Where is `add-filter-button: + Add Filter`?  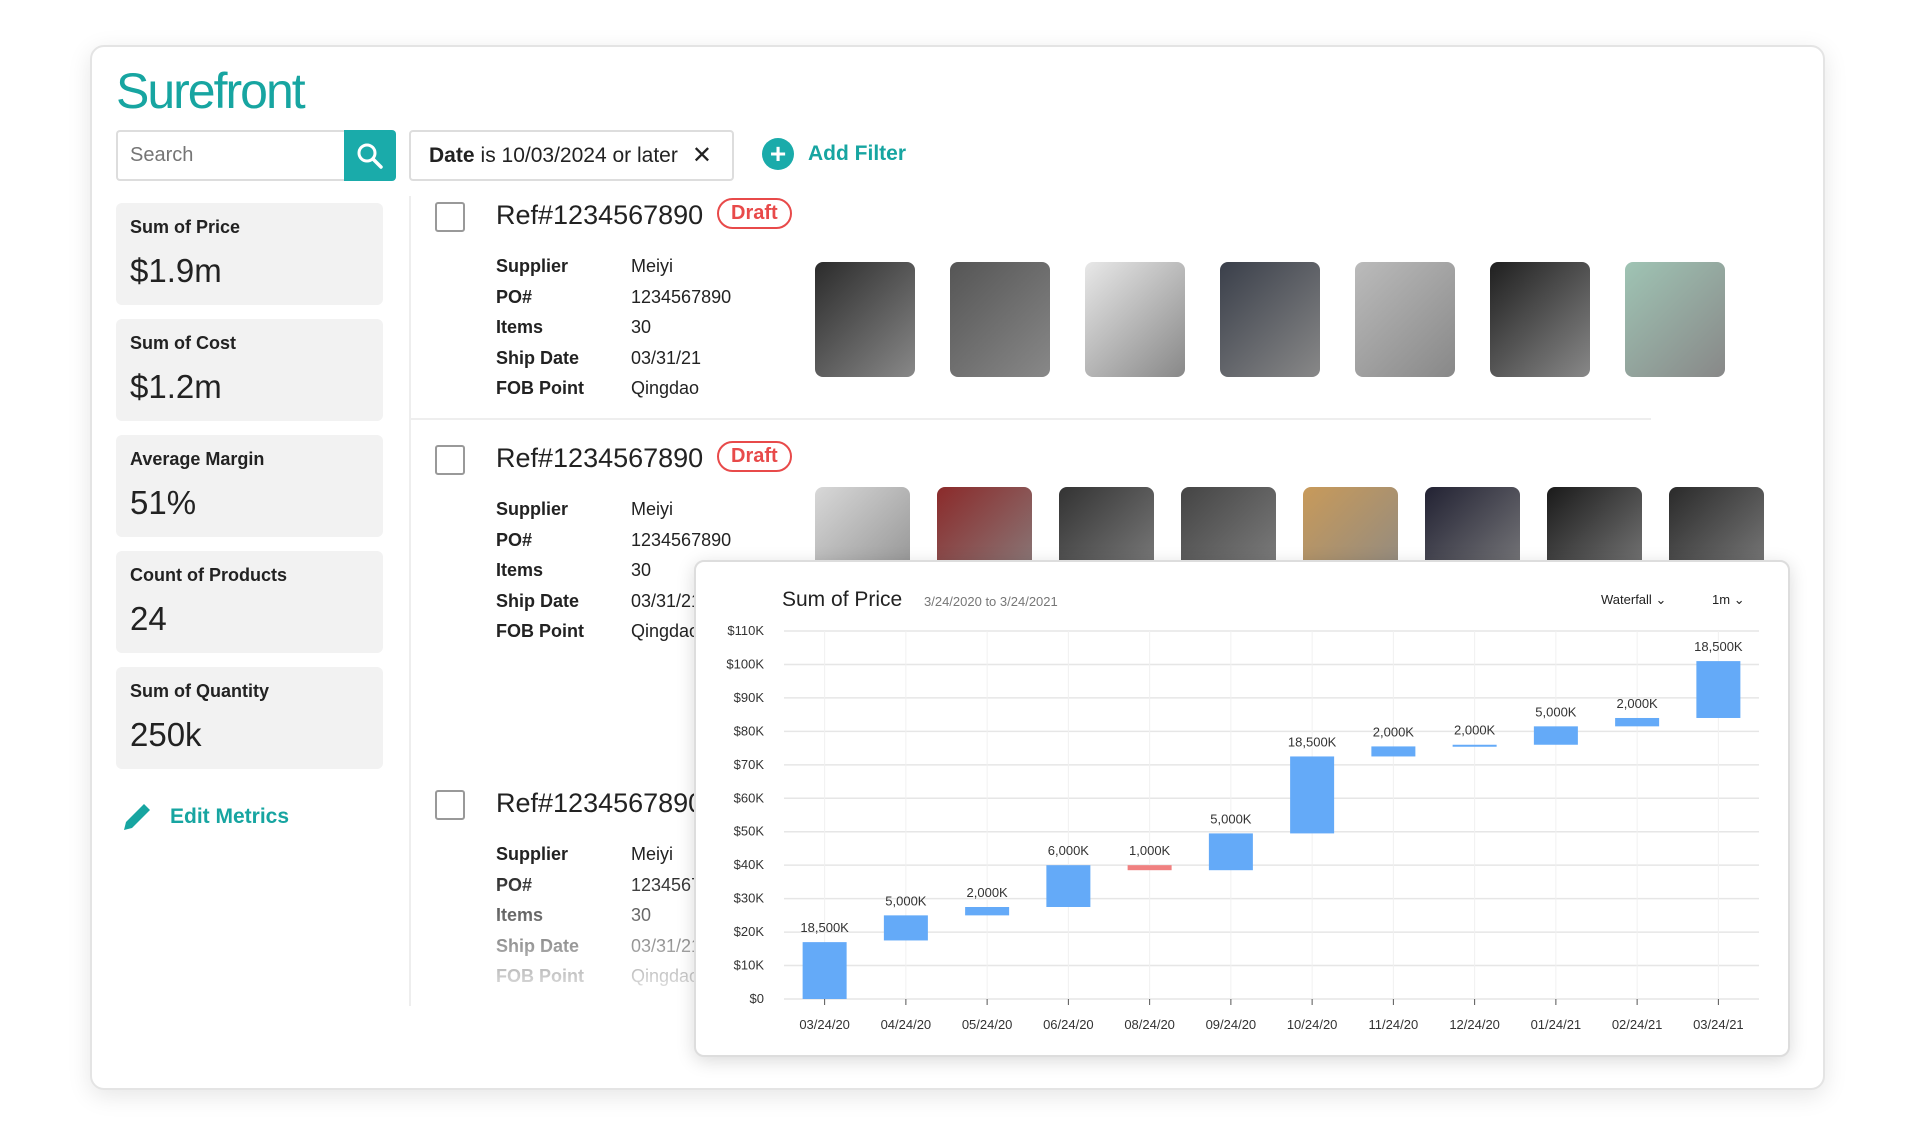 add-filter-button: + Add Filter is located at coordinates (834, 154).